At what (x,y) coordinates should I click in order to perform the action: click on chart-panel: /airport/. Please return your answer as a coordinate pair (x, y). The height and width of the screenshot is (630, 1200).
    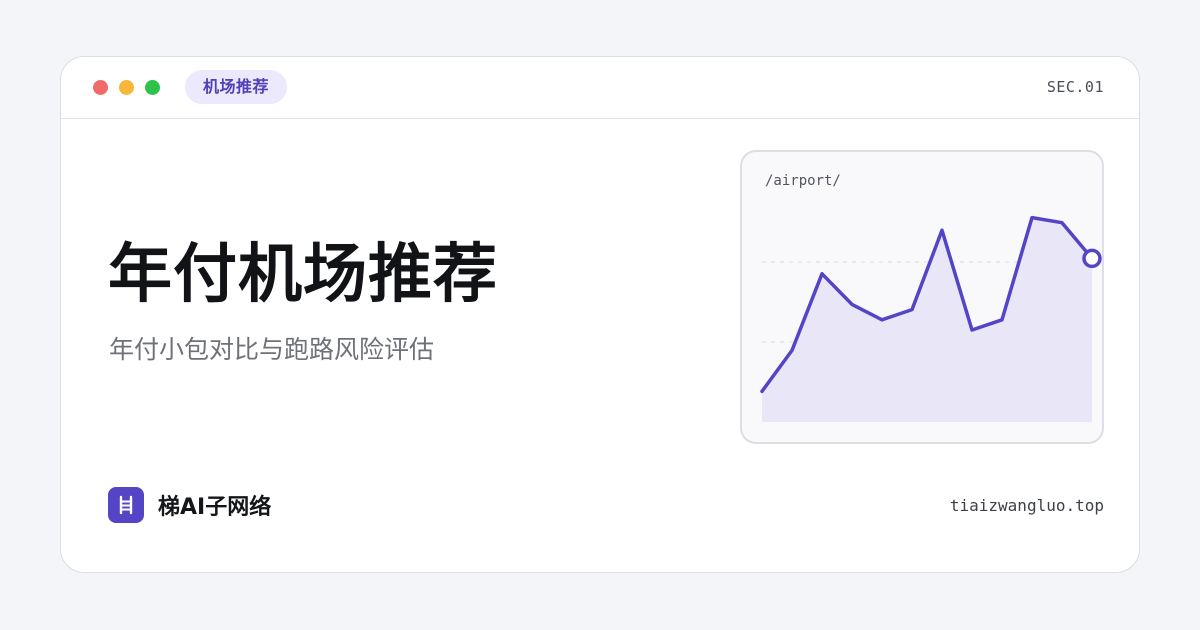
    Looking at the image, I should click on (922, 297).